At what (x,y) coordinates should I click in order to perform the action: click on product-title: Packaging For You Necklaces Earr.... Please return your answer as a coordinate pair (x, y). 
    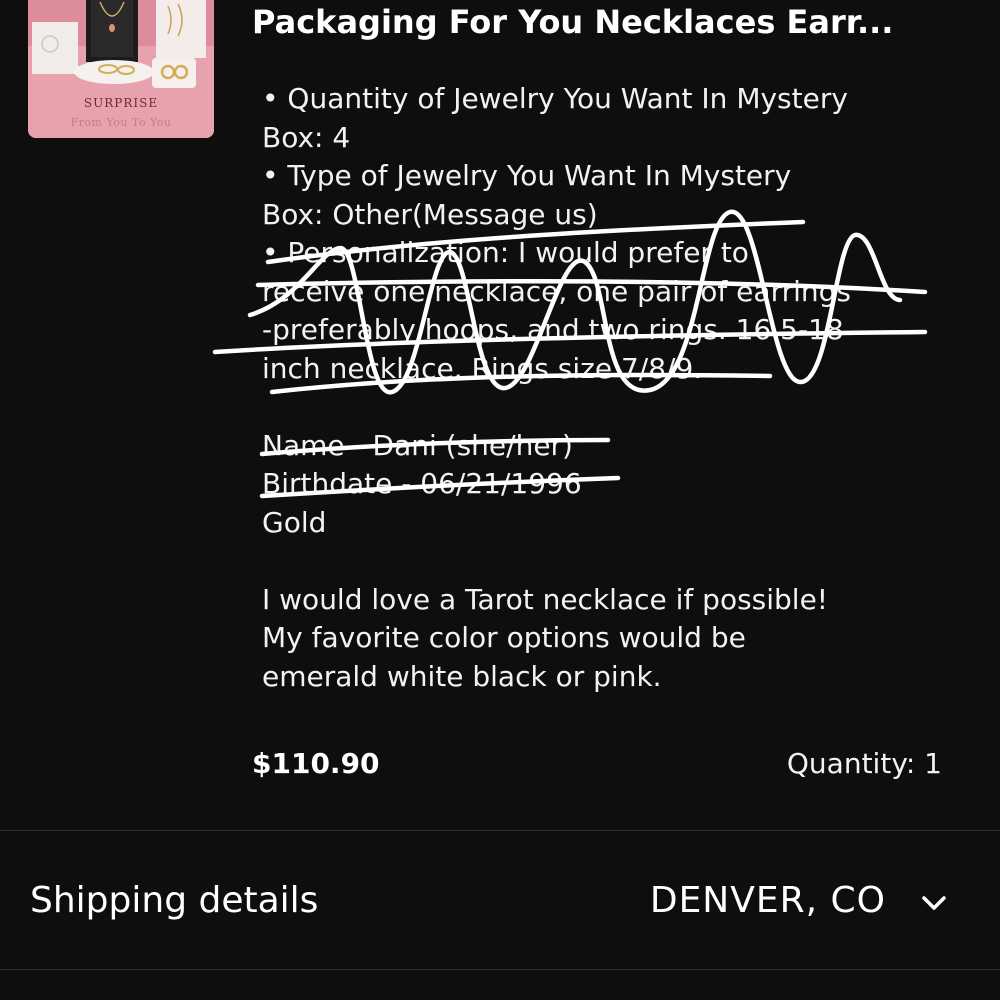
    Looking at the image, I should click on (602, 22).